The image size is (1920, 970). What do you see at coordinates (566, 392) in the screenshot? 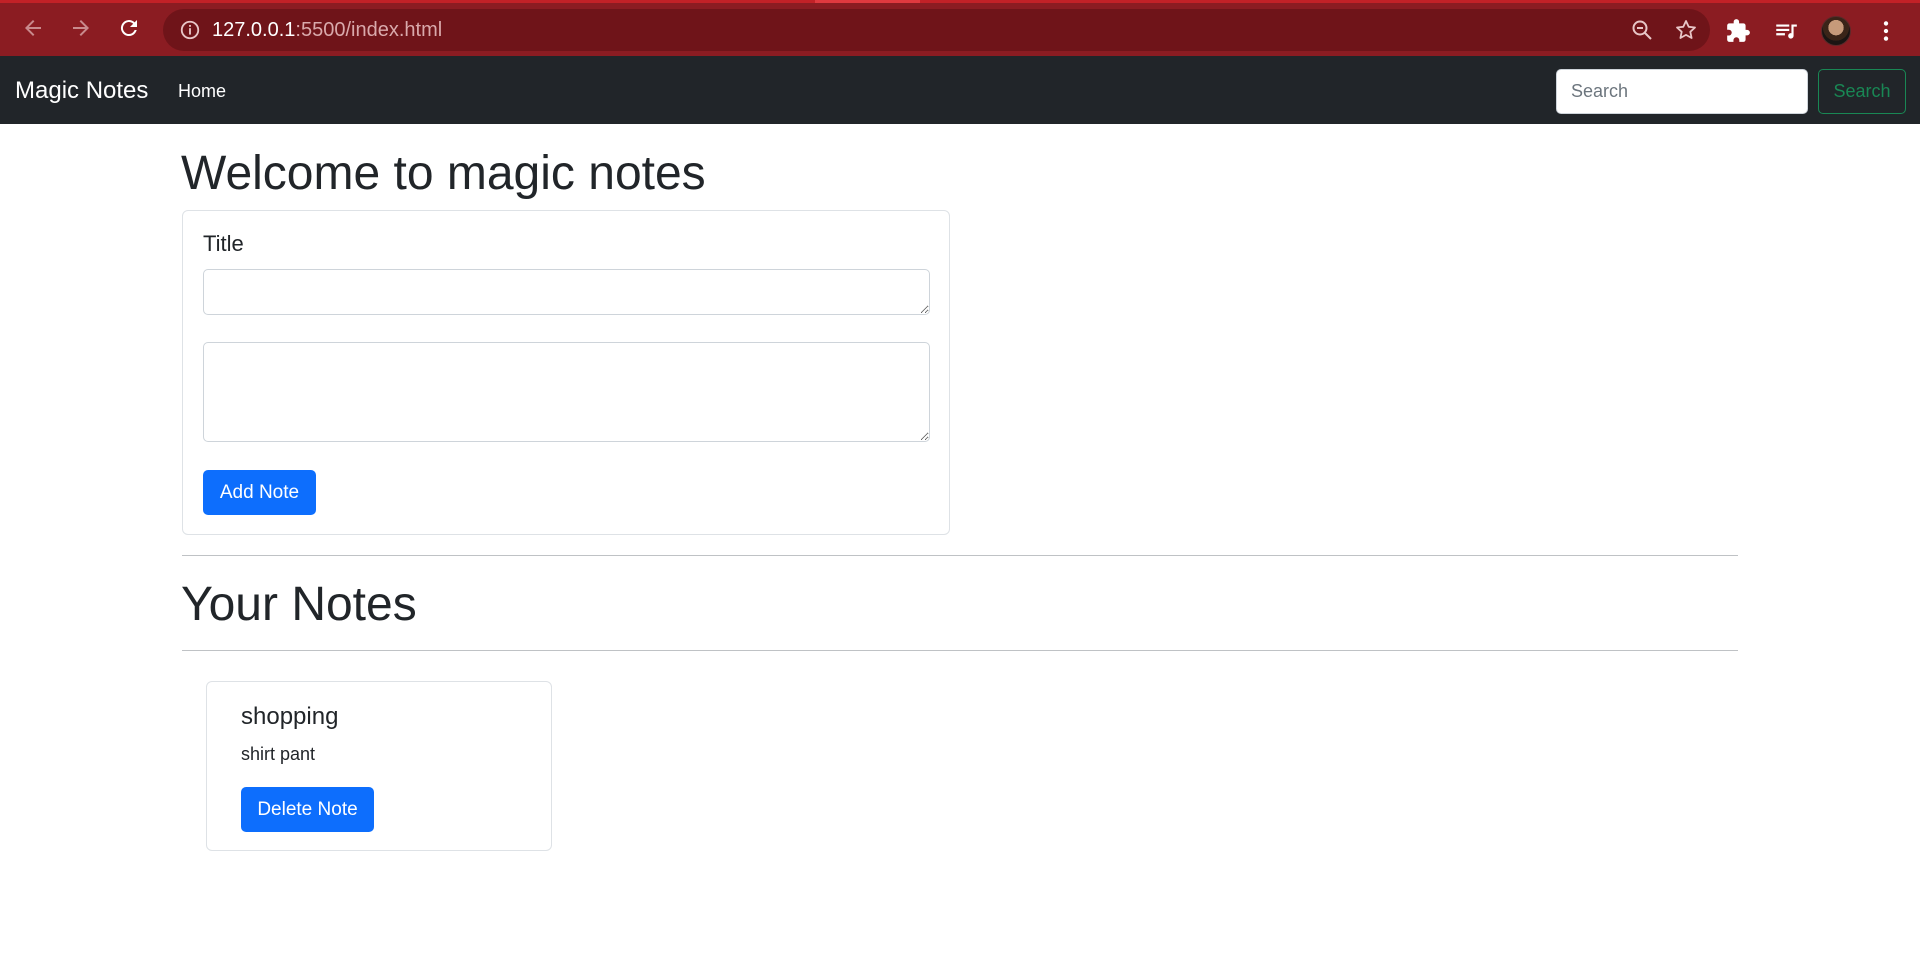
I see `note-body-input` at bounding box center [566, 392].